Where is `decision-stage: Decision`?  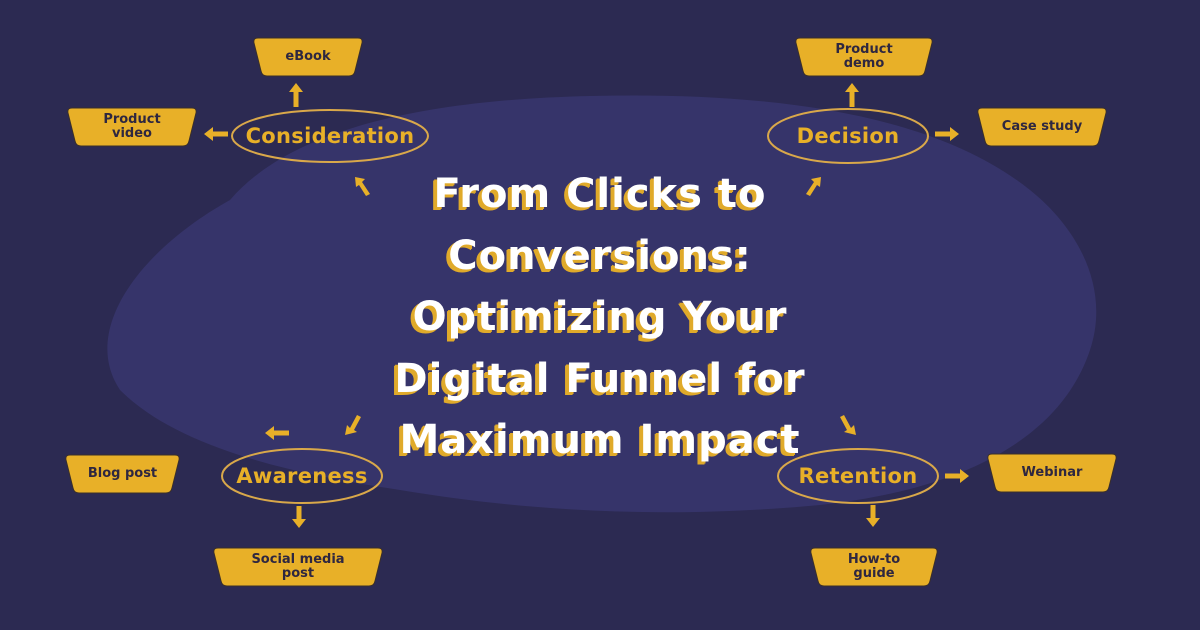 decision-stage: Decision is located at coordinates (848, 136).